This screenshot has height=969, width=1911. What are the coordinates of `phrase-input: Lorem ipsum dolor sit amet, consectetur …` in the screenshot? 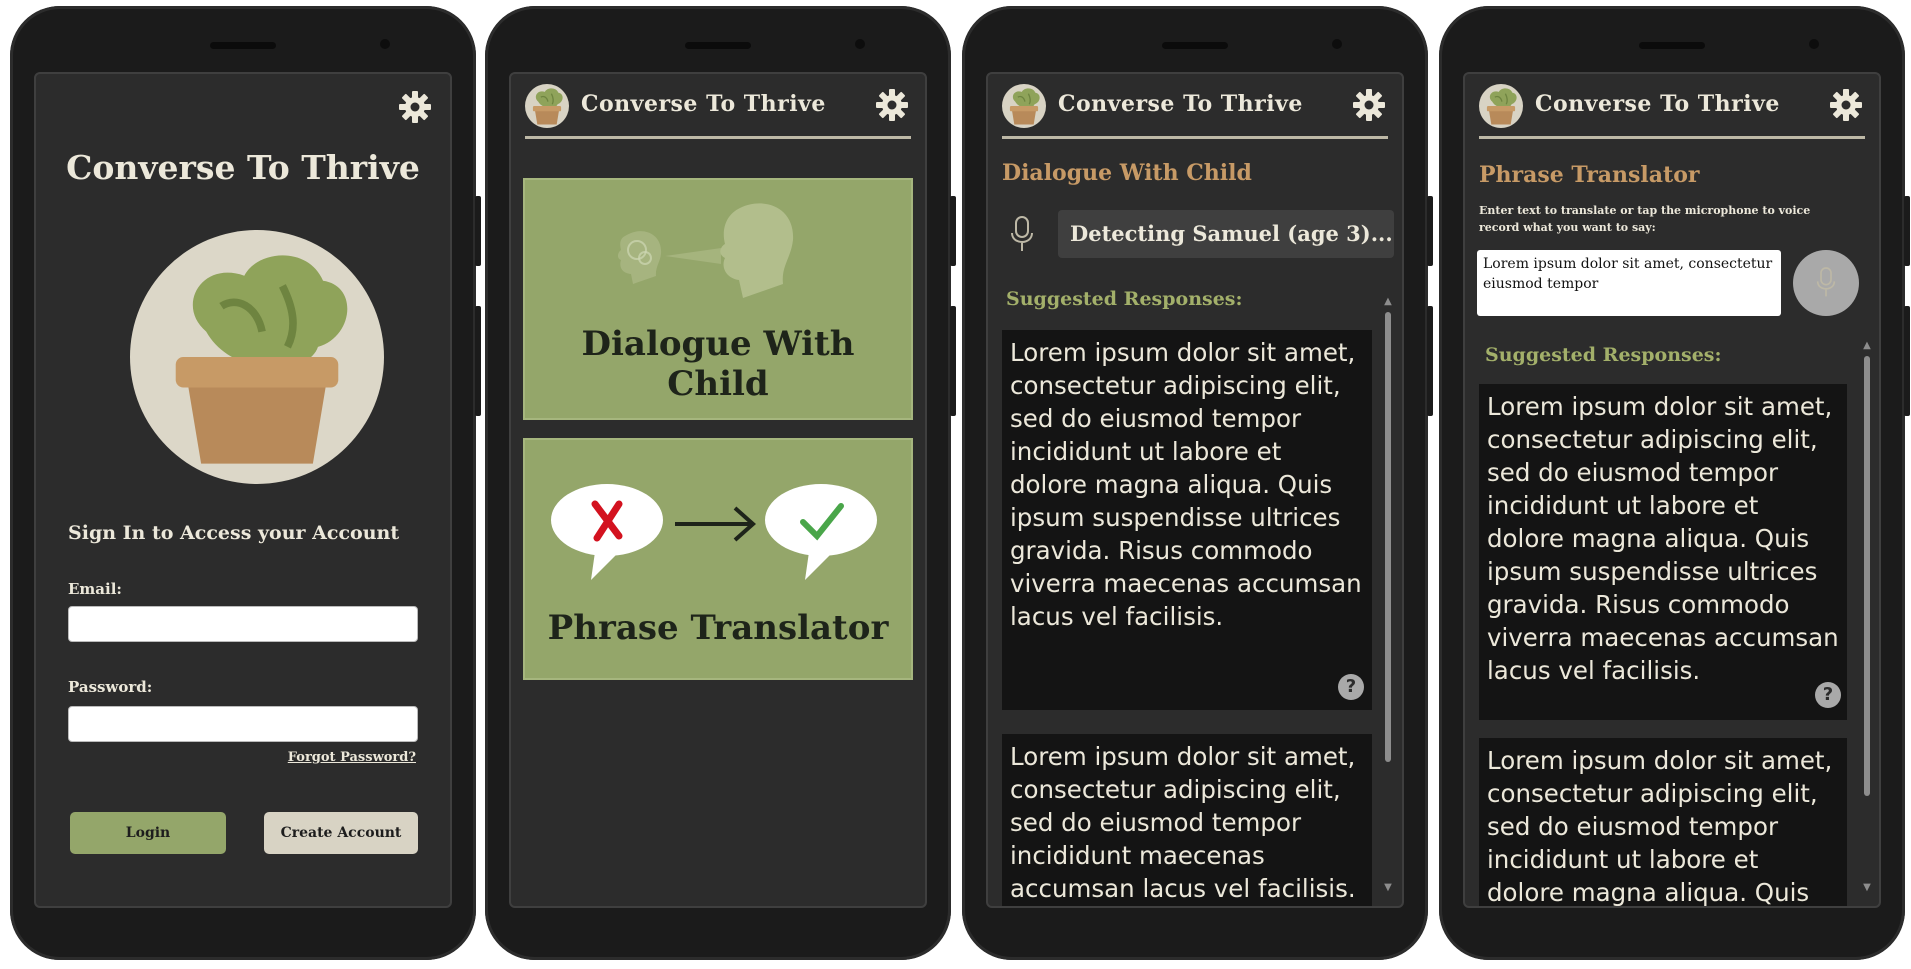 It's located at (1629, 283).